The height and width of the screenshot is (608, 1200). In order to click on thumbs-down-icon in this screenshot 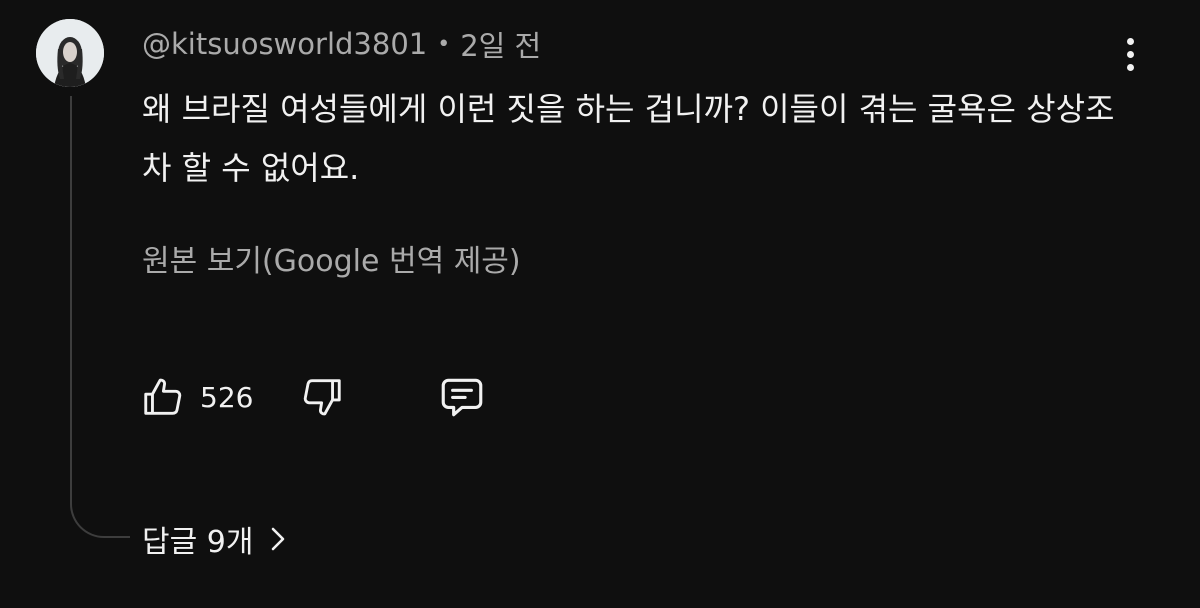, I will do `click(323, 397)`.